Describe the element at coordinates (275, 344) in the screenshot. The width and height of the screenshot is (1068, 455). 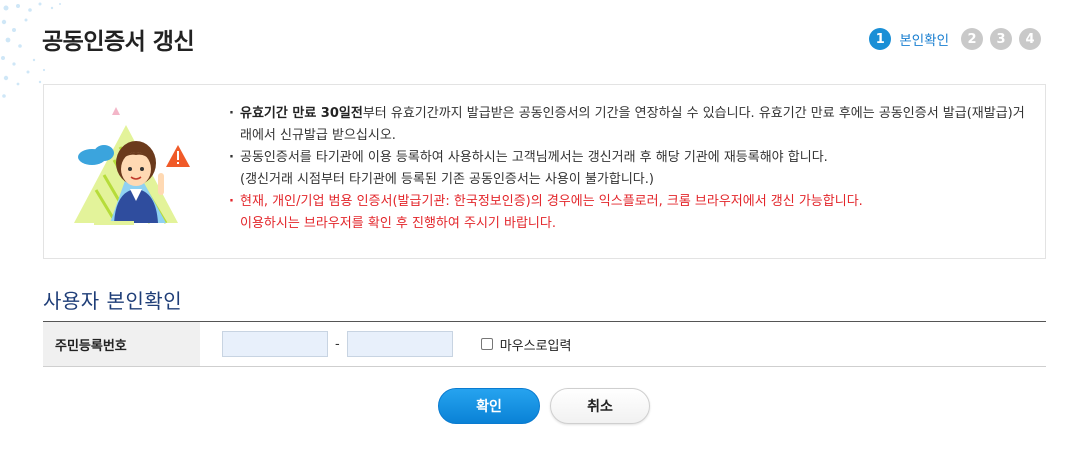
I see `rrn-front-input` at that location.